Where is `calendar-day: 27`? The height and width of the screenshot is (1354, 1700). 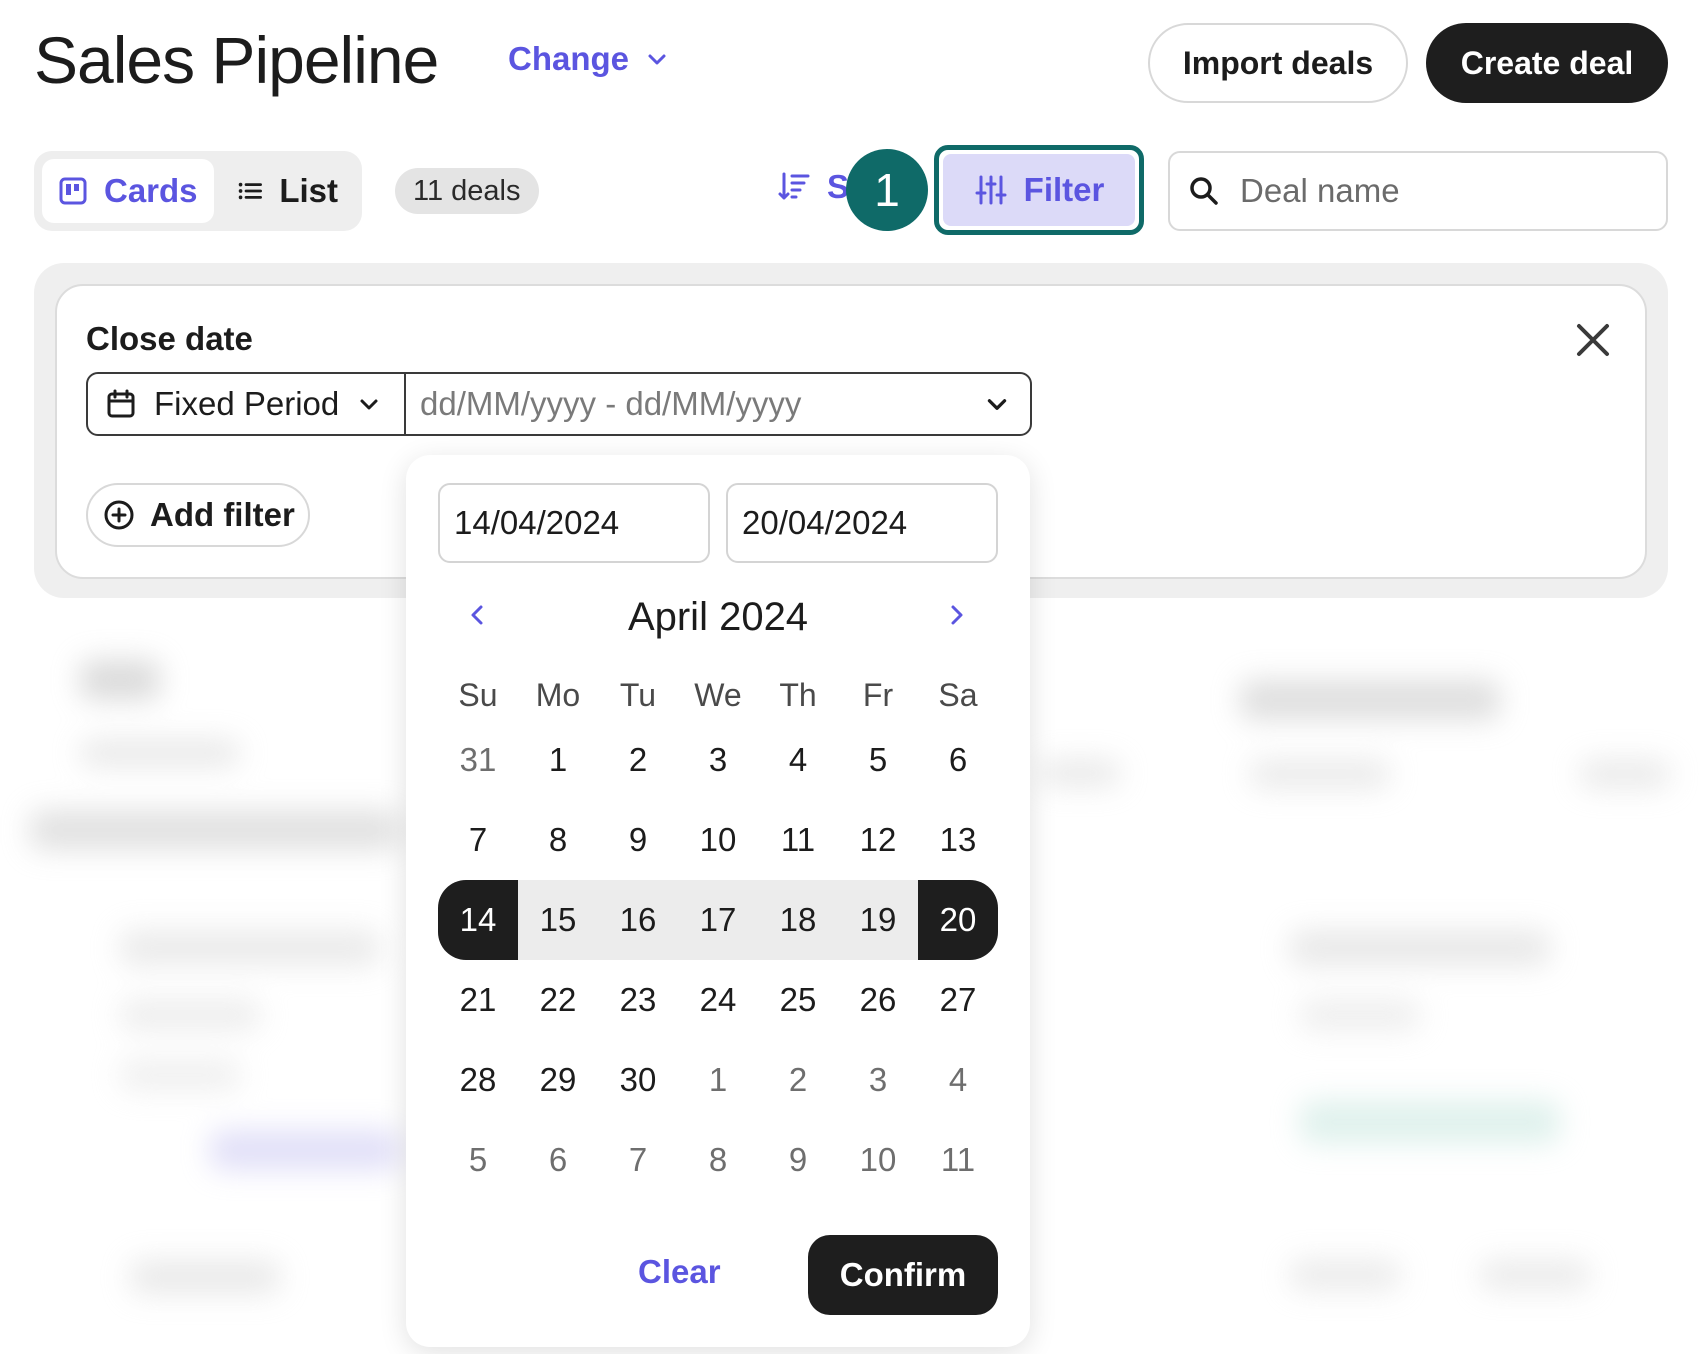 calendar-day: 27 is located at coordinates (958, 1000).